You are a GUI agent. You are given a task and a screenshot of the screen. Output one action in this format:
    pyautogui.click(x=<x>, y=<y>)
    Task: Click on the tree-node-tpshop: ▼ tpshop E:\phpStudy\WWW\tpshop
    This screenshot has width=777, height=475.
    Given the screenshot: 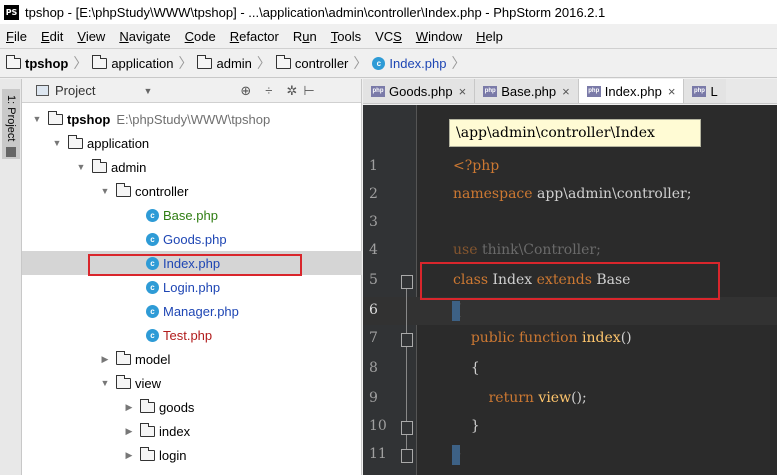 What is the action you would take?
    pyautogui.click(x=192, y=119)
    